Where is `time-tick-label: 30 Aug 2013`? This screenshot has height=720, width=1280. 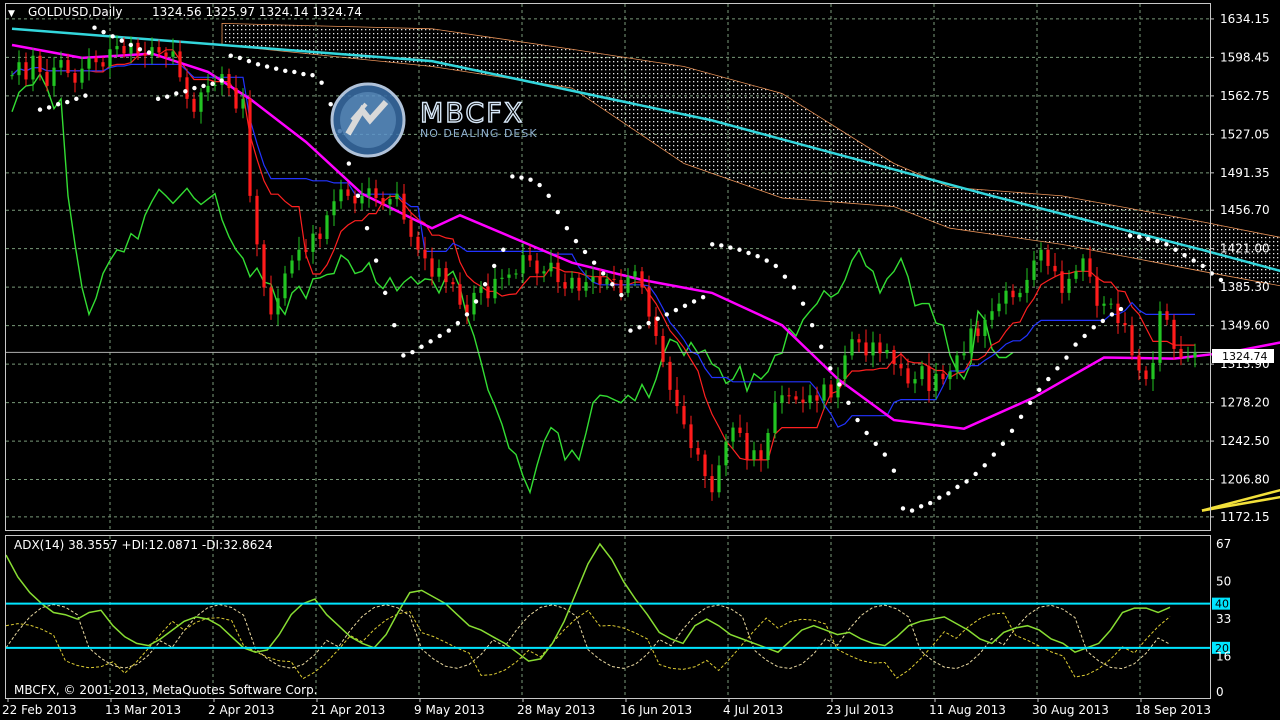 time-tick-label: 30 Aug 2013 is located at coordinates (1070, 710).